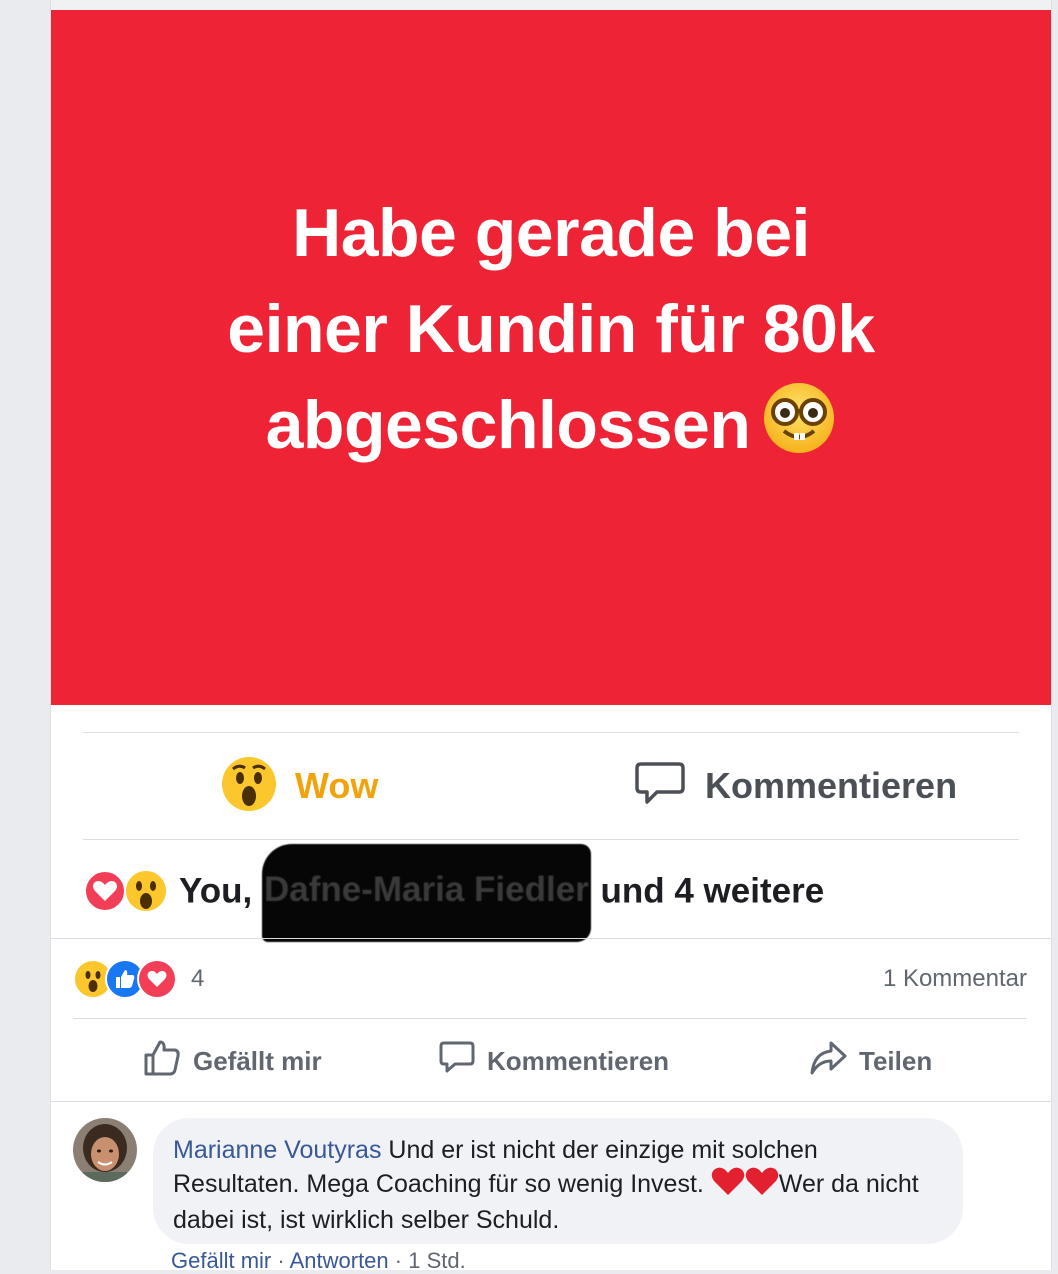 This screenshot has width=1058, height=1274. I want to click on redacted-name: Dafne-Maria Fiedler, so click(426, 893).